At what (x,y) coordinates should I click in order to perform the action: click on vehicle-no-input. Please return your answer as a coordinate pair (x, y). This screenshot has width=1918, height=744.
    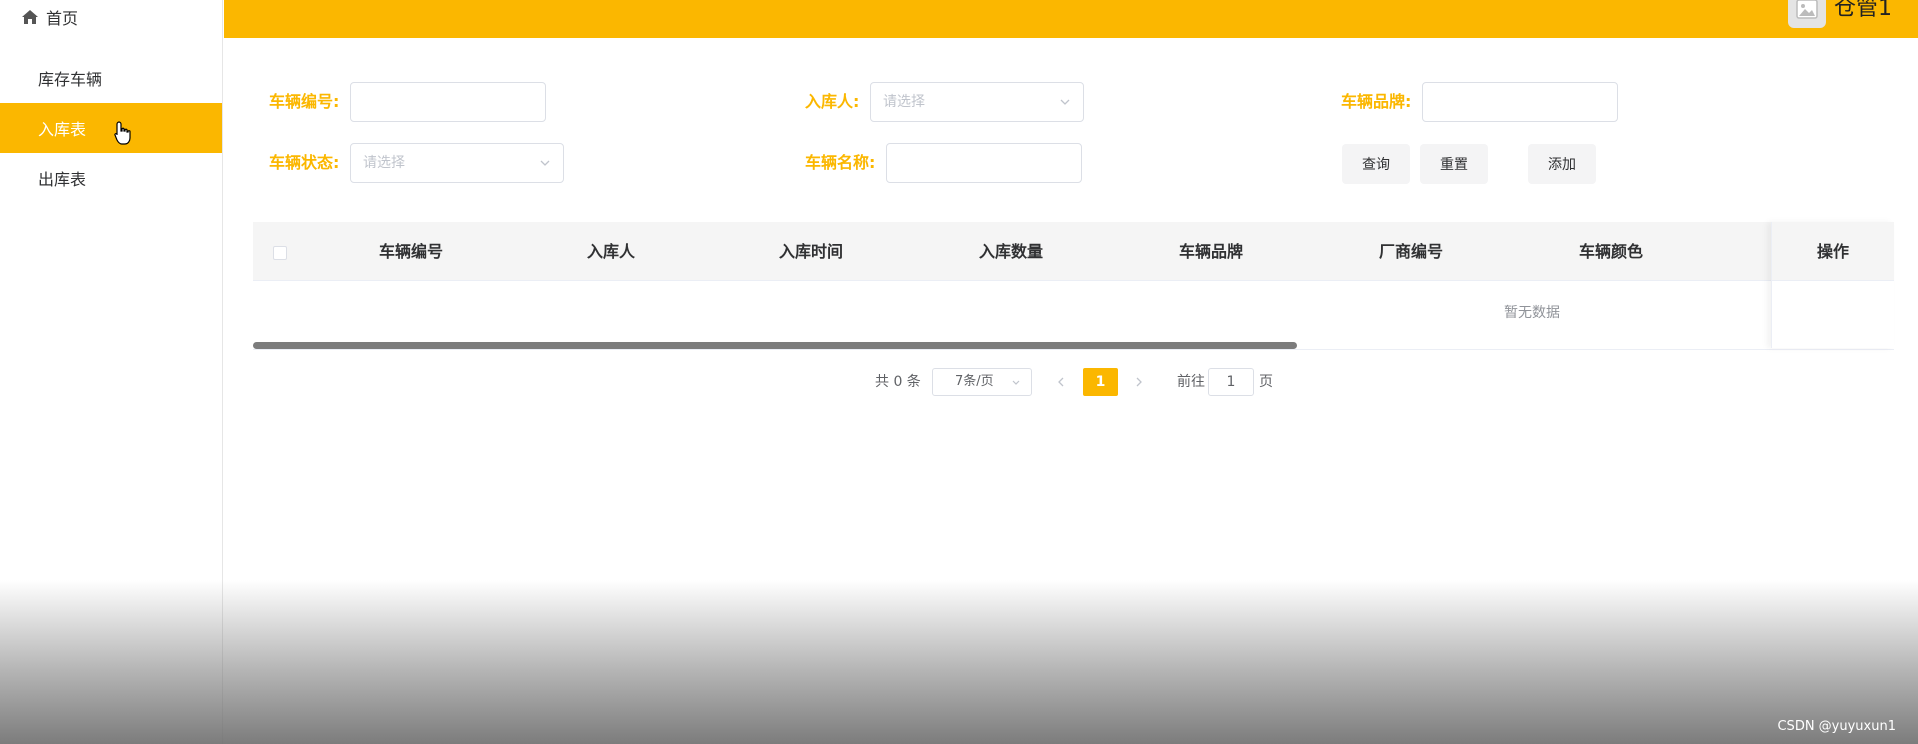
    Looking at the image, I should click on (448, 102).